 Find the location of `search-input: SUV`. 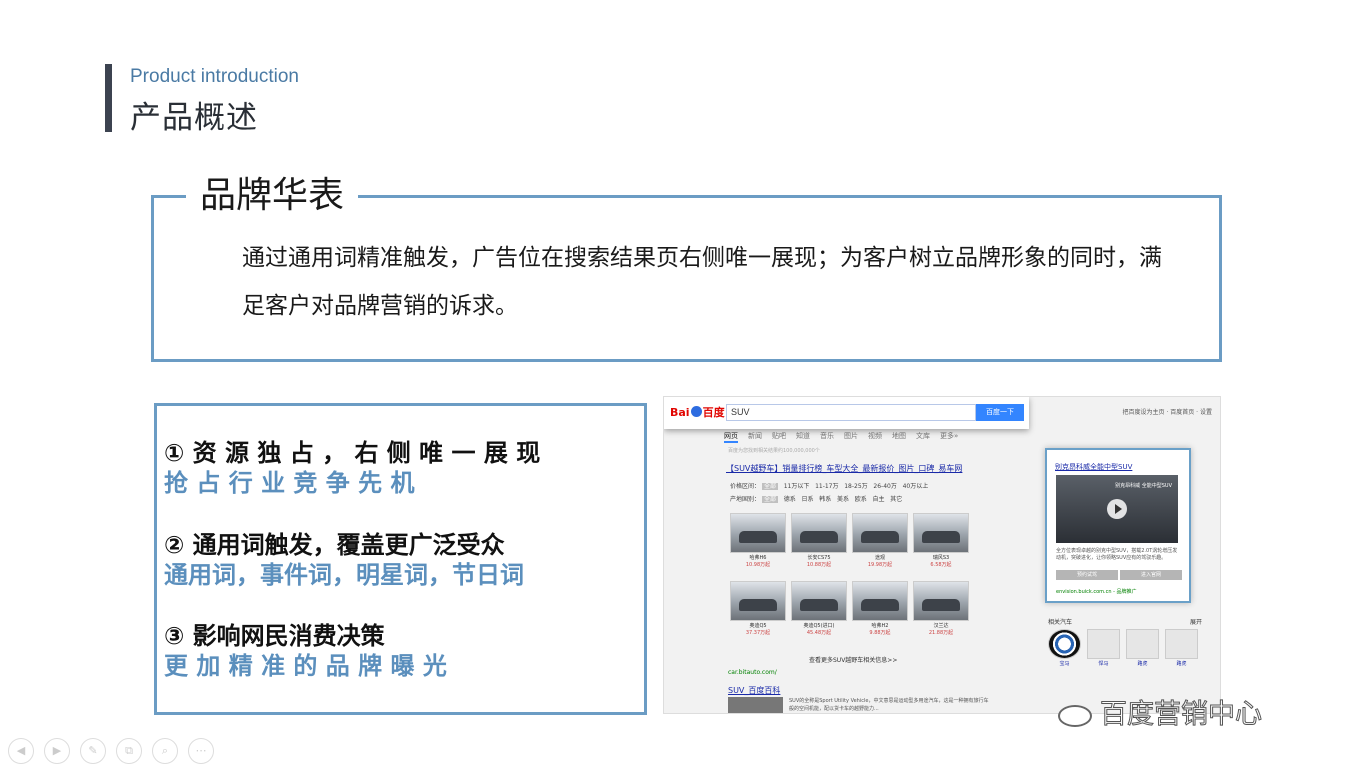

search-input: SUV is located at coordinates (851, 412).